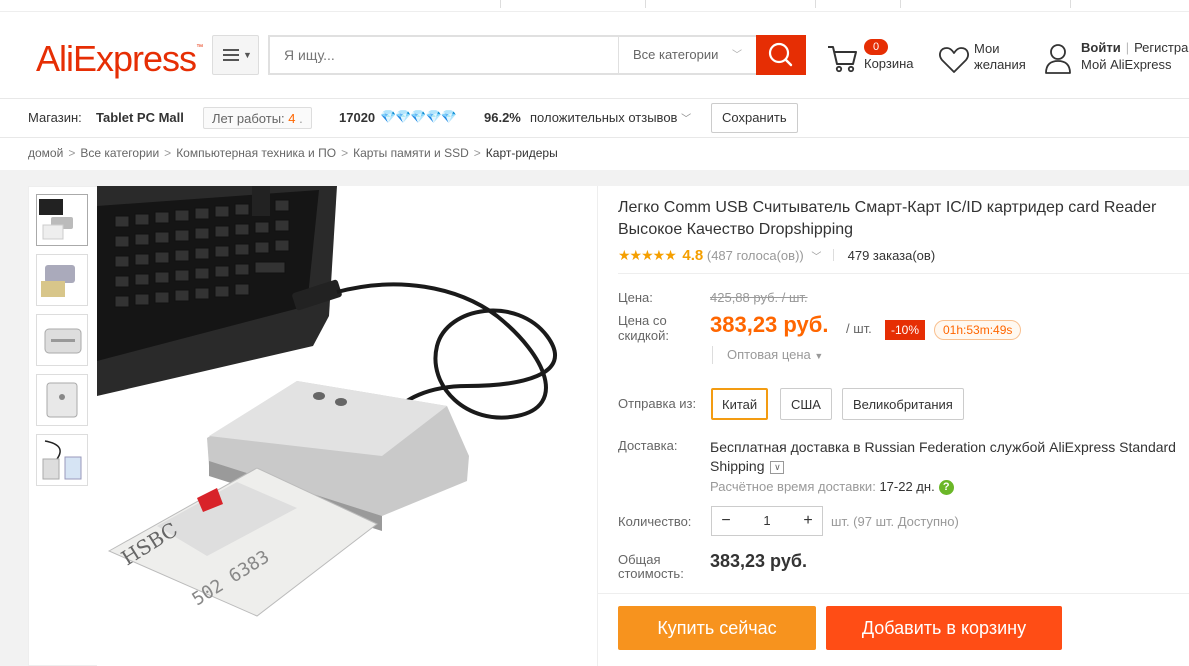 The image size is (1189, 666). I want to click on cart-count-badge: 0, so click(876, 47).